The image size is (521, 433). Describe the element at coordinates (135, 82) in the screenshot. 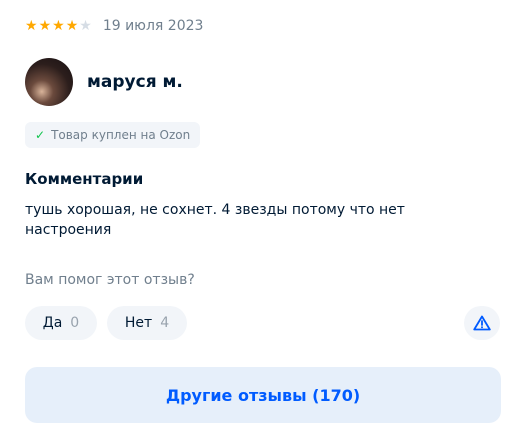

I see `author-name: маруся м.` at that location.